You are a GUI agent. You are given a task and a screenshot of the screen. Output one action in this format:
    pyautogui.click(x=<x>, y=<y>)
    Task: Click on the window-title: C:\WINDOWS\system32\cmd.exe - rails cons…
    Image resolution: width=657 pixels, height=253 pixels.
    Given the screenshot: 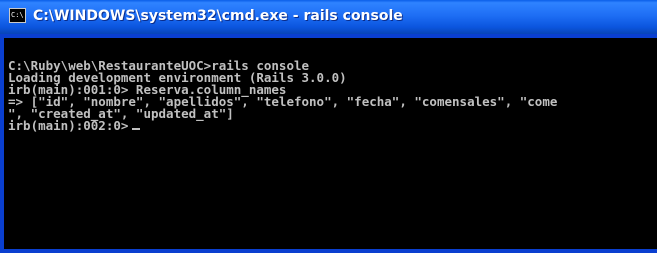 What is the action you would take?
    pyautogui.click(x=218, y=16)
    